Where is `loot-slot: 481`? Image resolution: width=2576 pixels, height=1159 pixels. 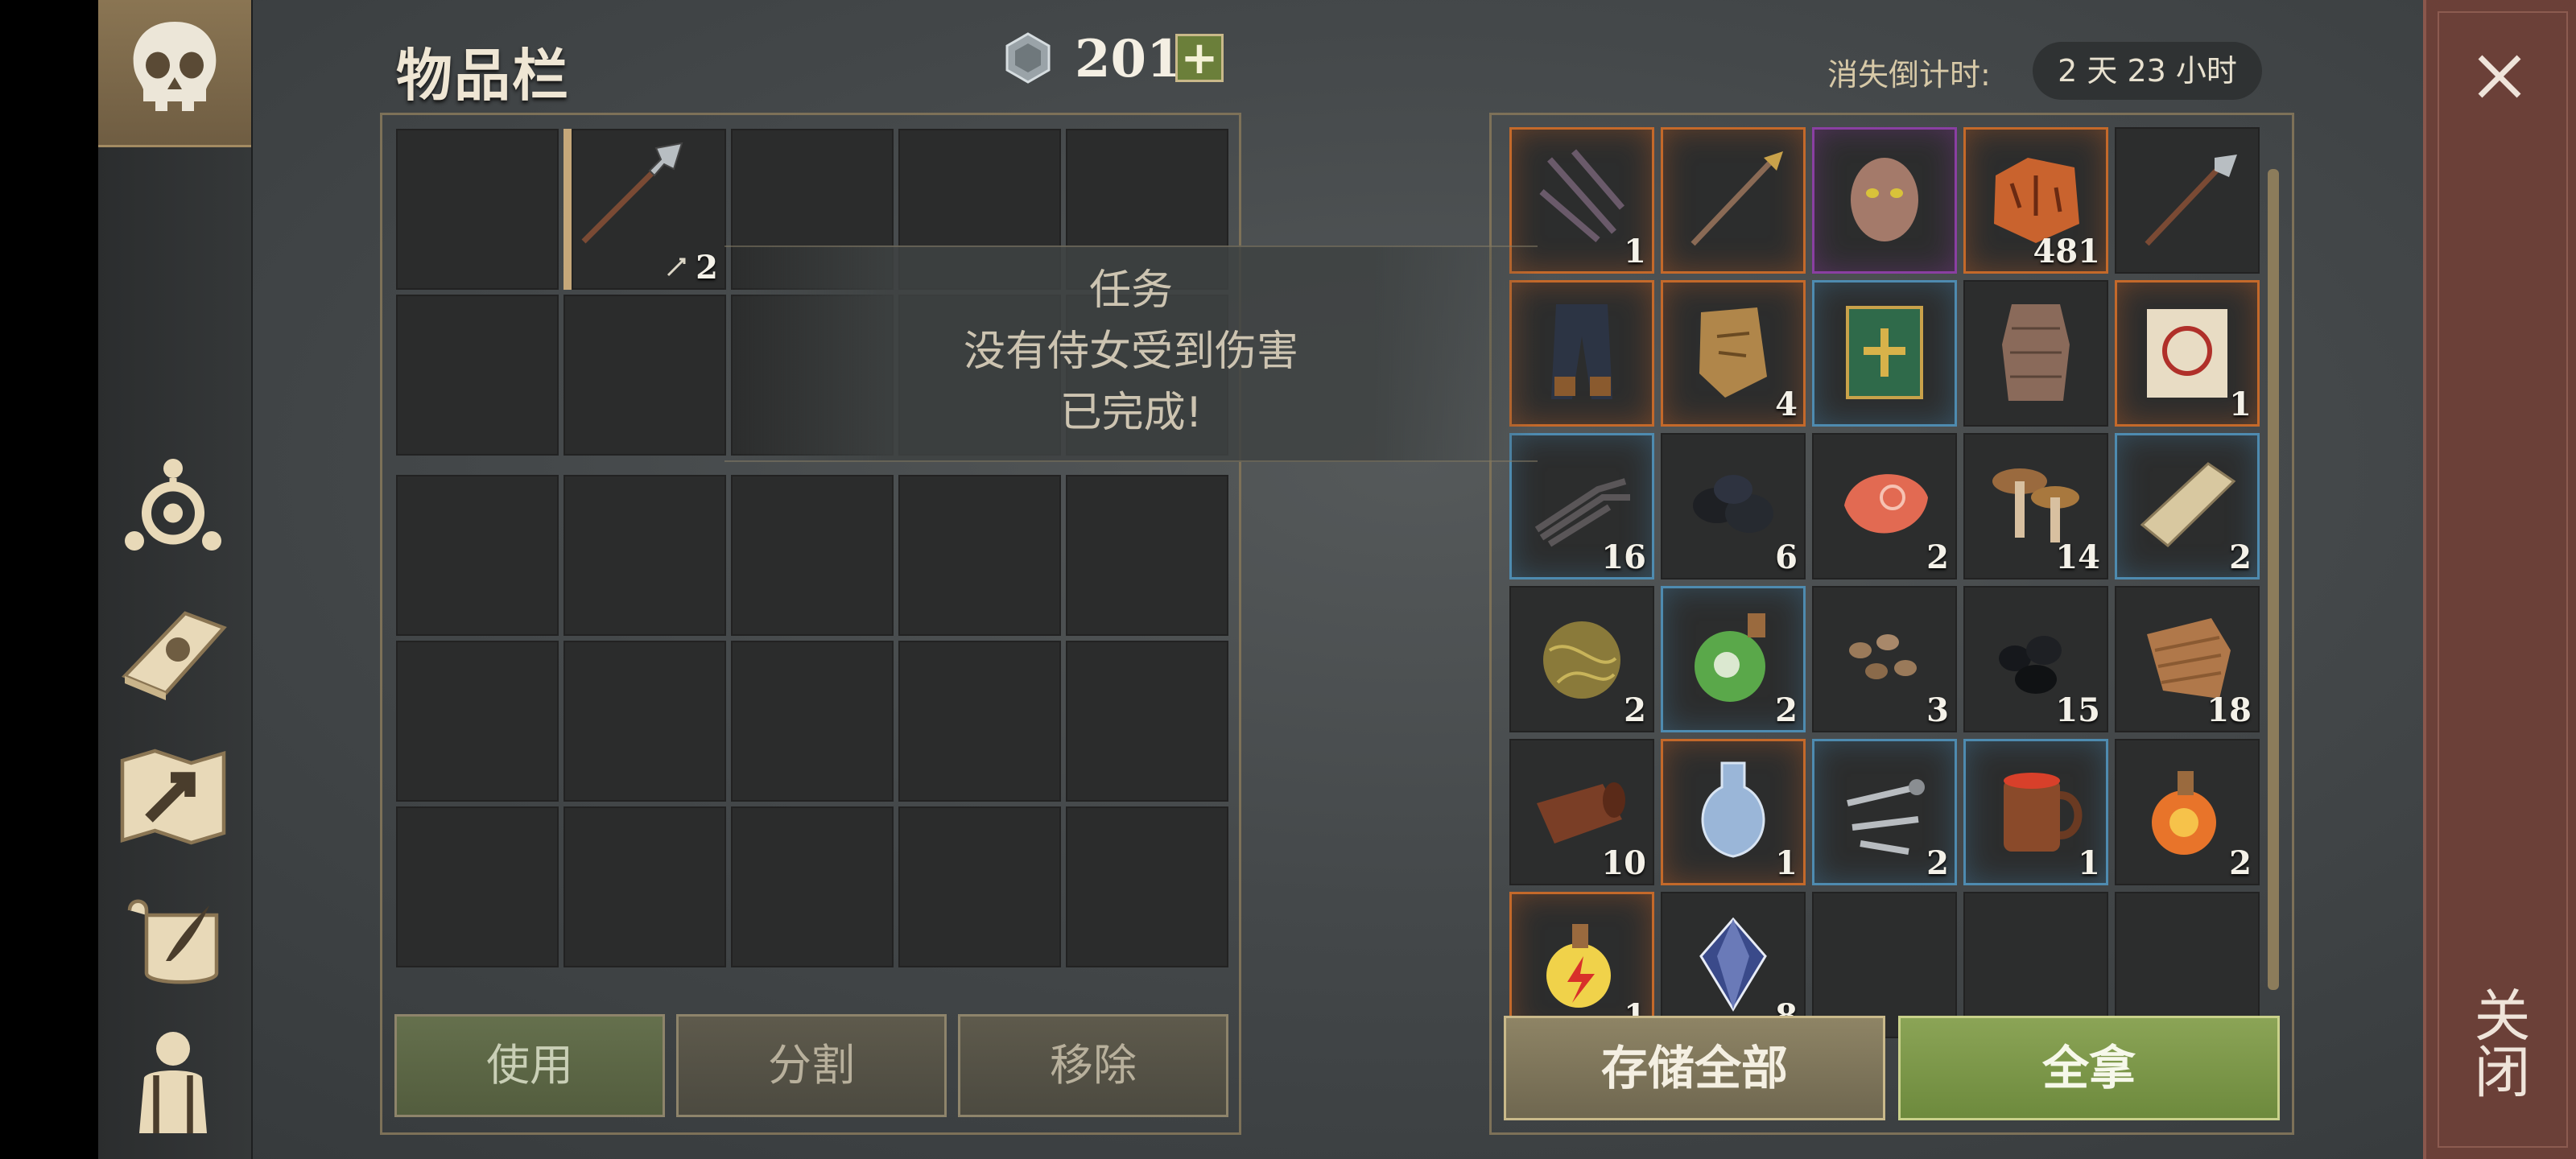
loot-slot: 481 is located at coordinates (2035, 200).